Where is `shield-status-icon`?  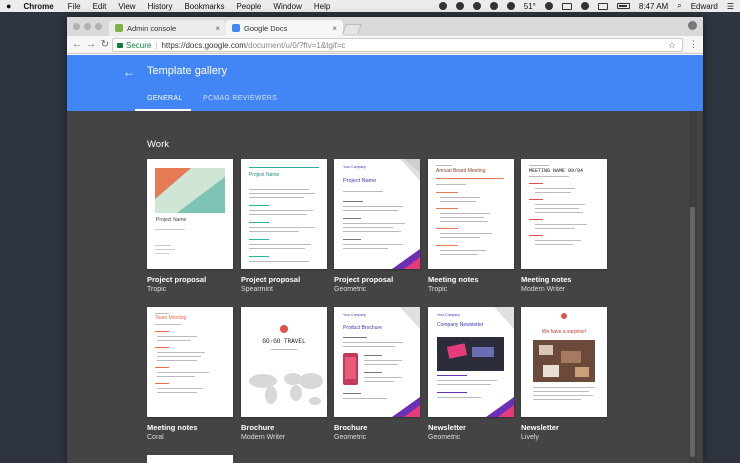 shield-status-icon is located at coordinates (476, 6).